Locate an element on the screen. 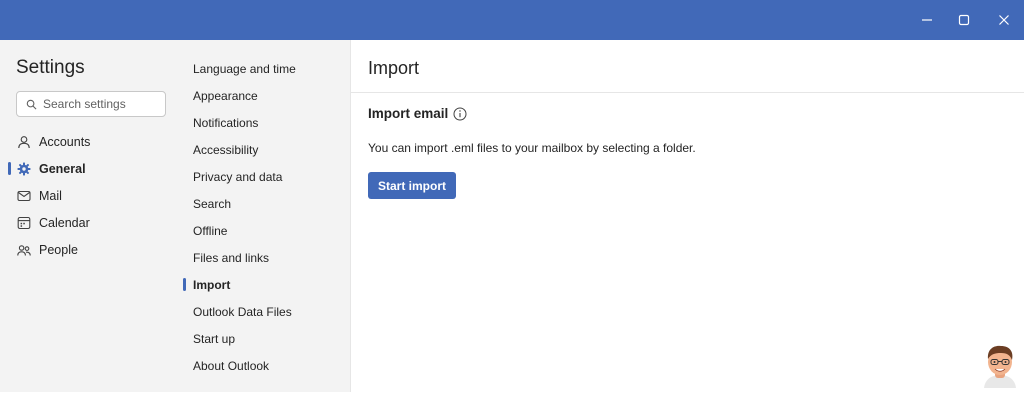 Image resolution: width=1024 pixels, height=393 pixels. subnav-item-label: About Outlook is located at coordinates (231, 365).